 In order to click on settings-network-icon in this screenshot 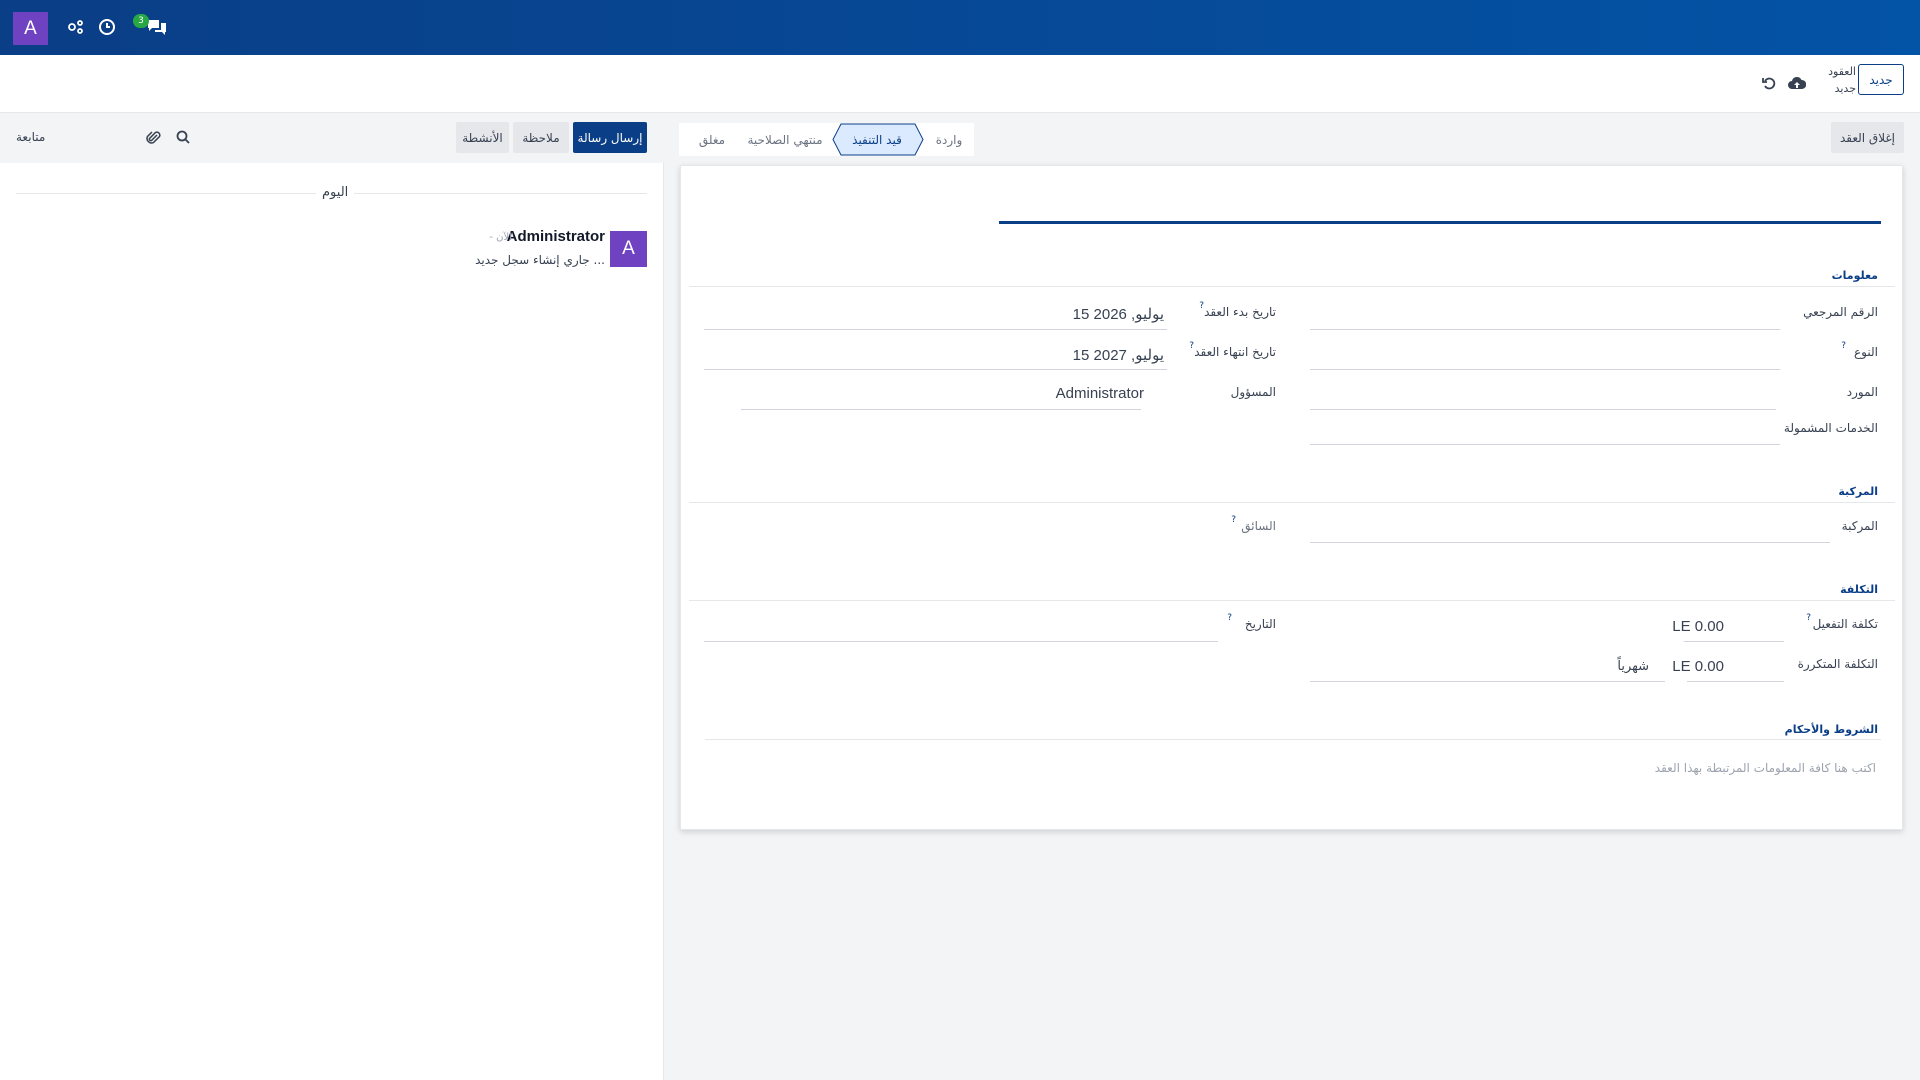, I will do `click(76, 27)`.